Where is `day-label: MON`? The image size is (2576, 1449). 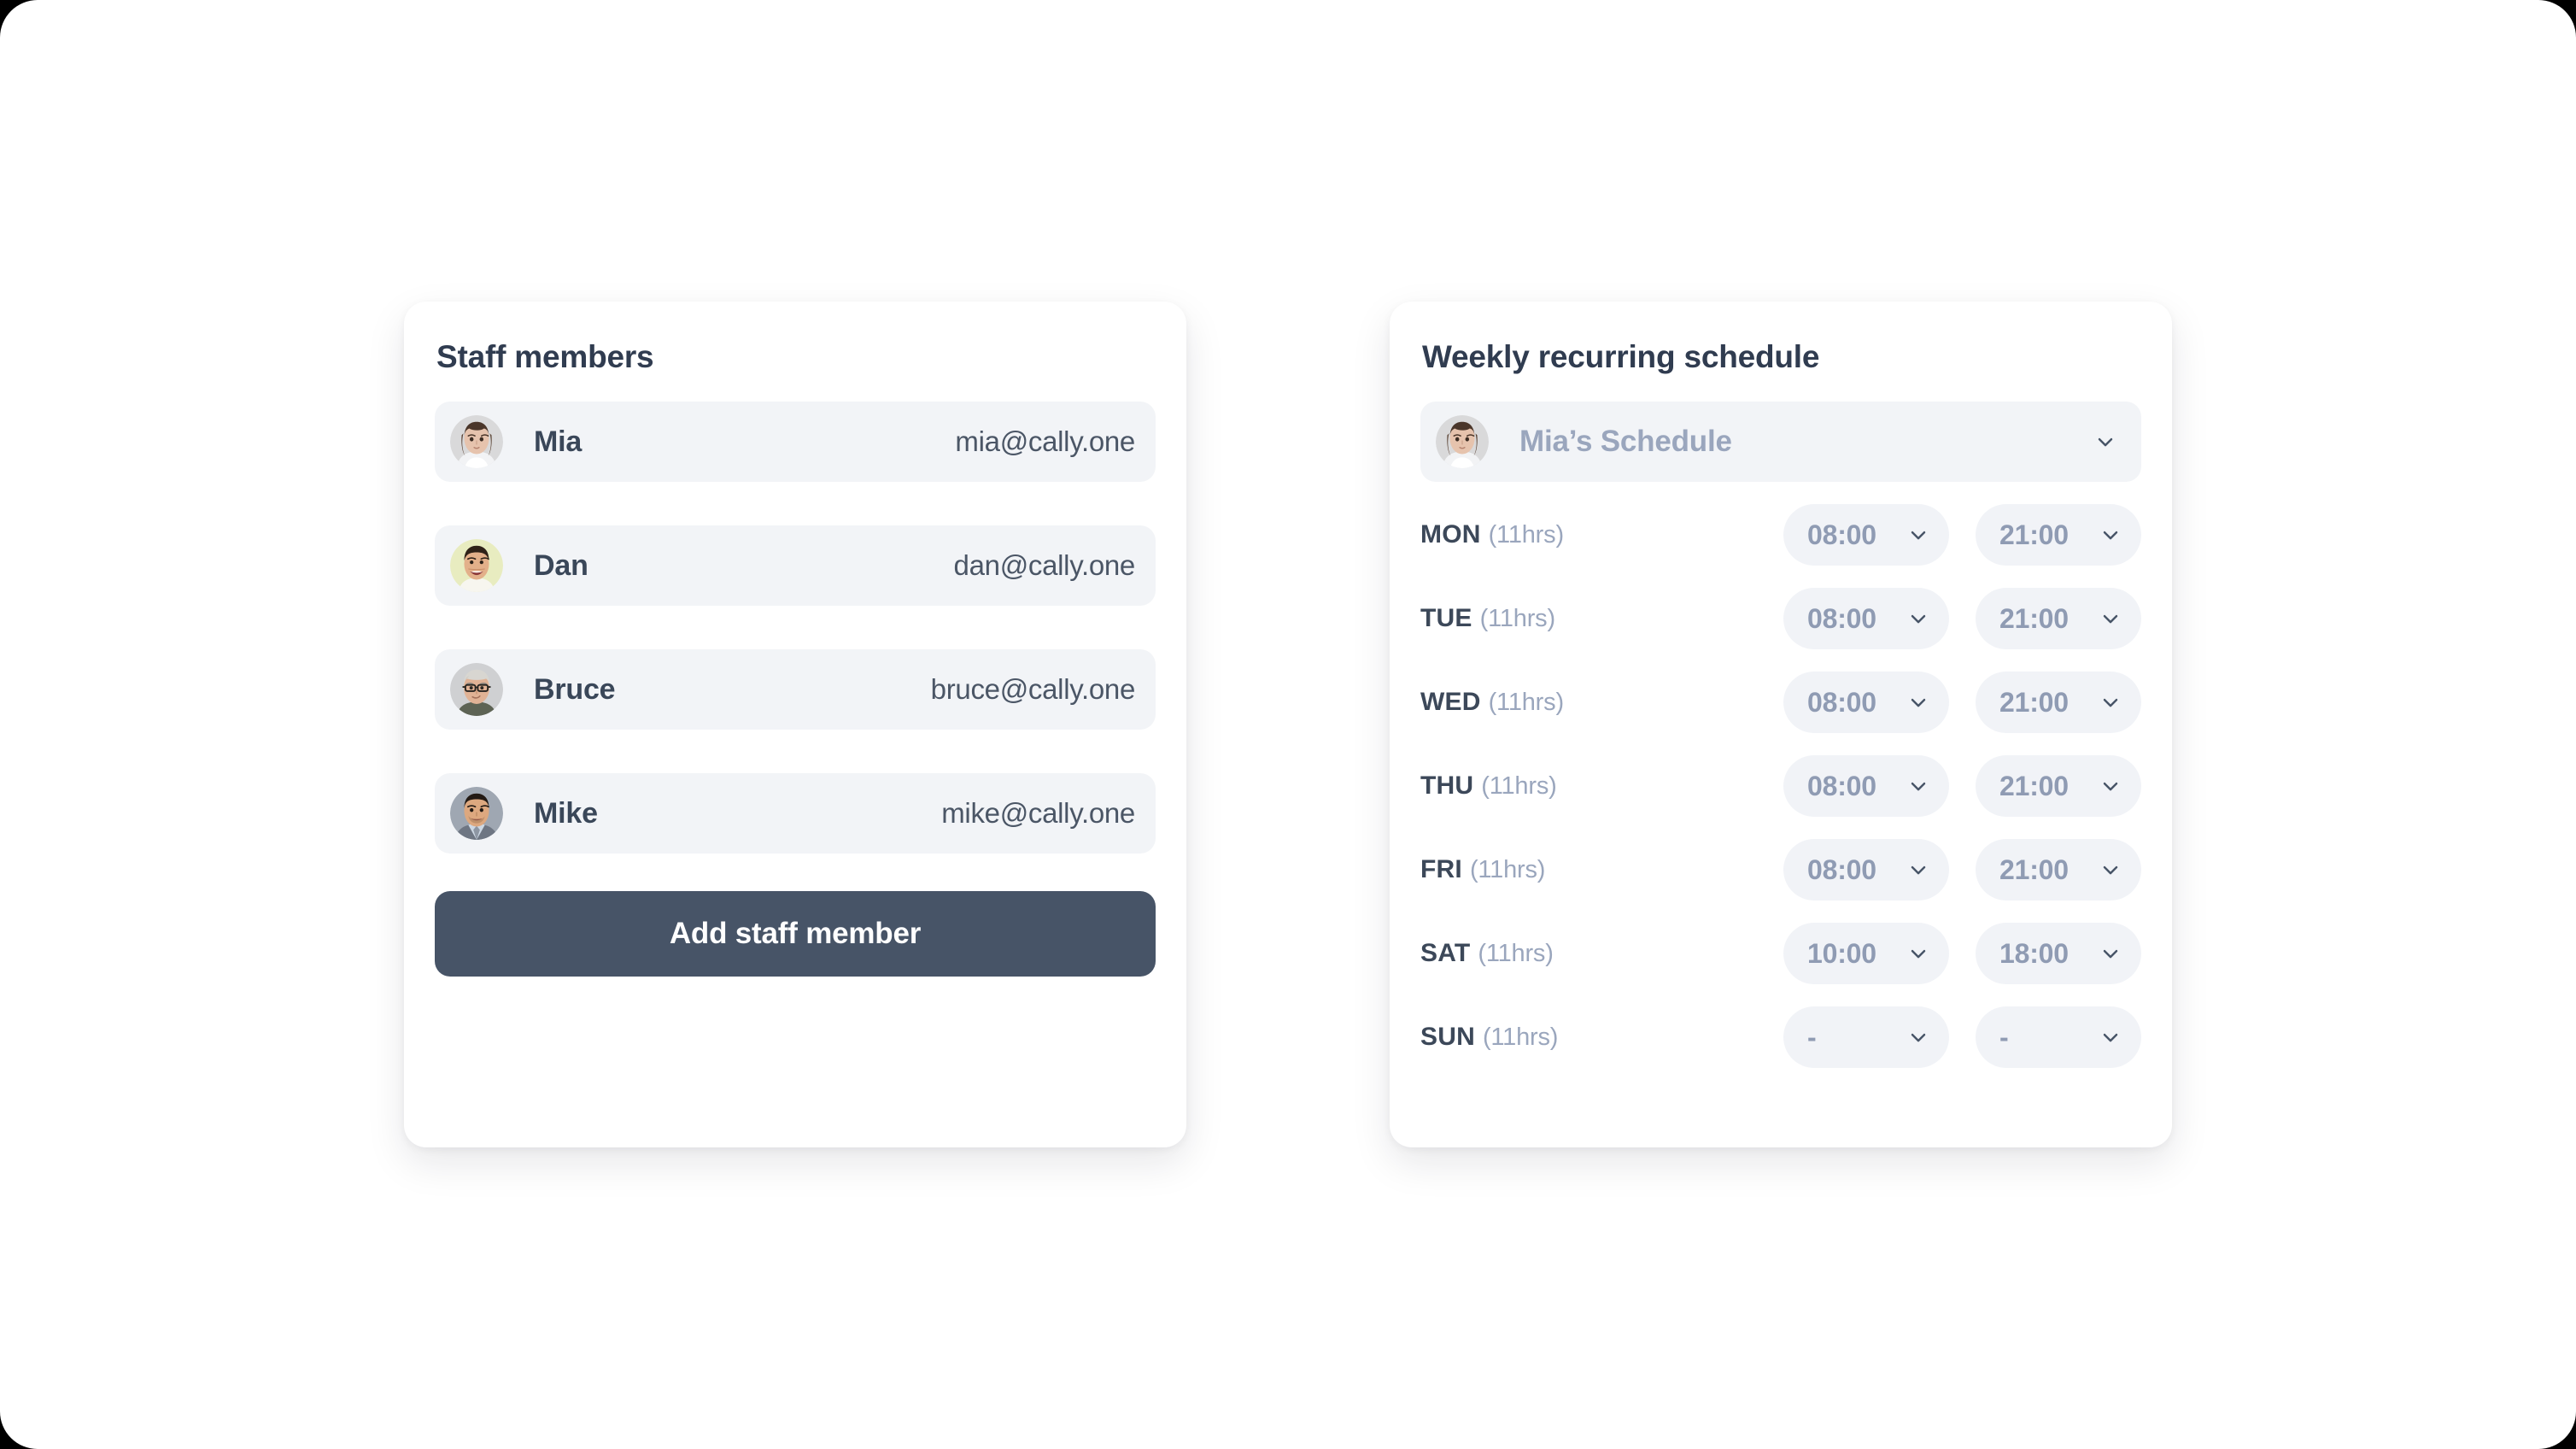 day-label: MON is located at coordinates (1450, 534).